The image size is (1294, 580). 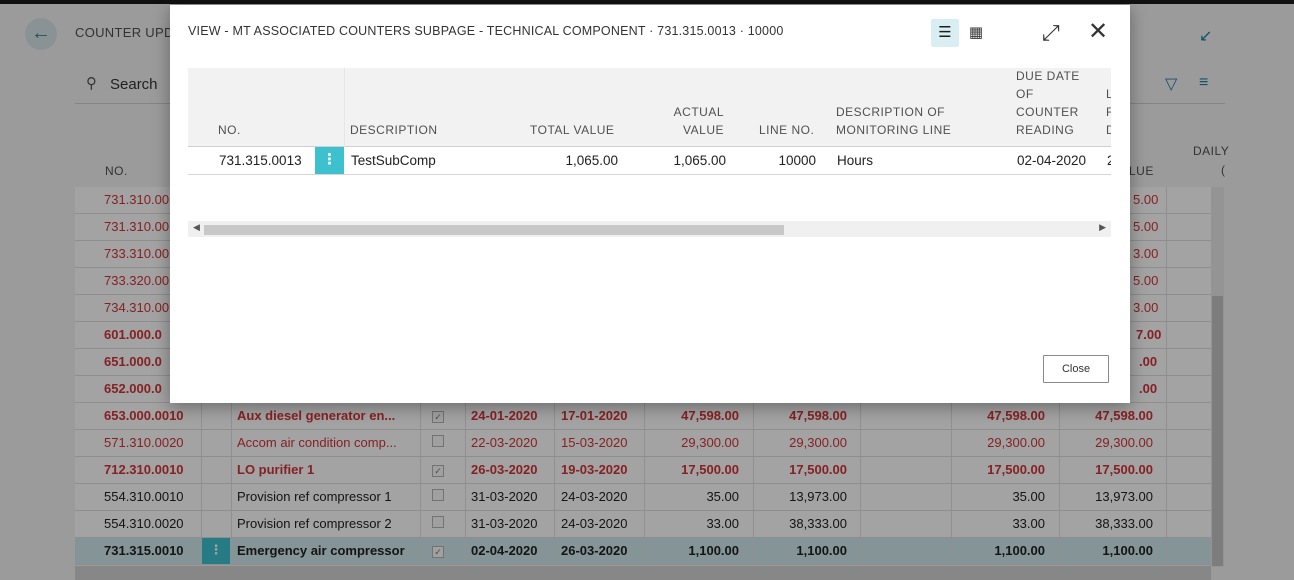 What do you see at coordinates (1048, 76) in the screenshot?
I see `header-line: DUE DATE` at bounding box center [1048, 76].